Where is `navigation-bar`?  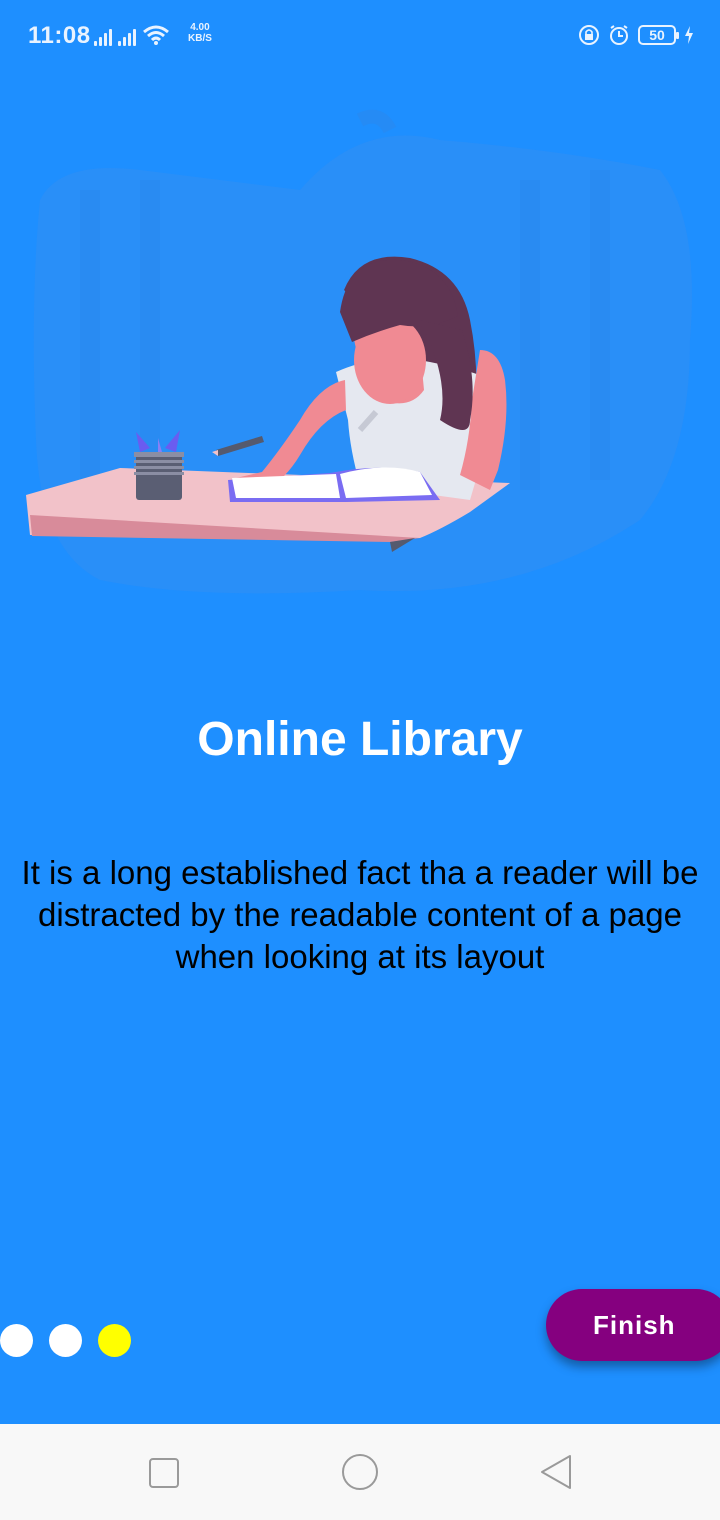 navigation-bar is located at coordinates (360, 1472).